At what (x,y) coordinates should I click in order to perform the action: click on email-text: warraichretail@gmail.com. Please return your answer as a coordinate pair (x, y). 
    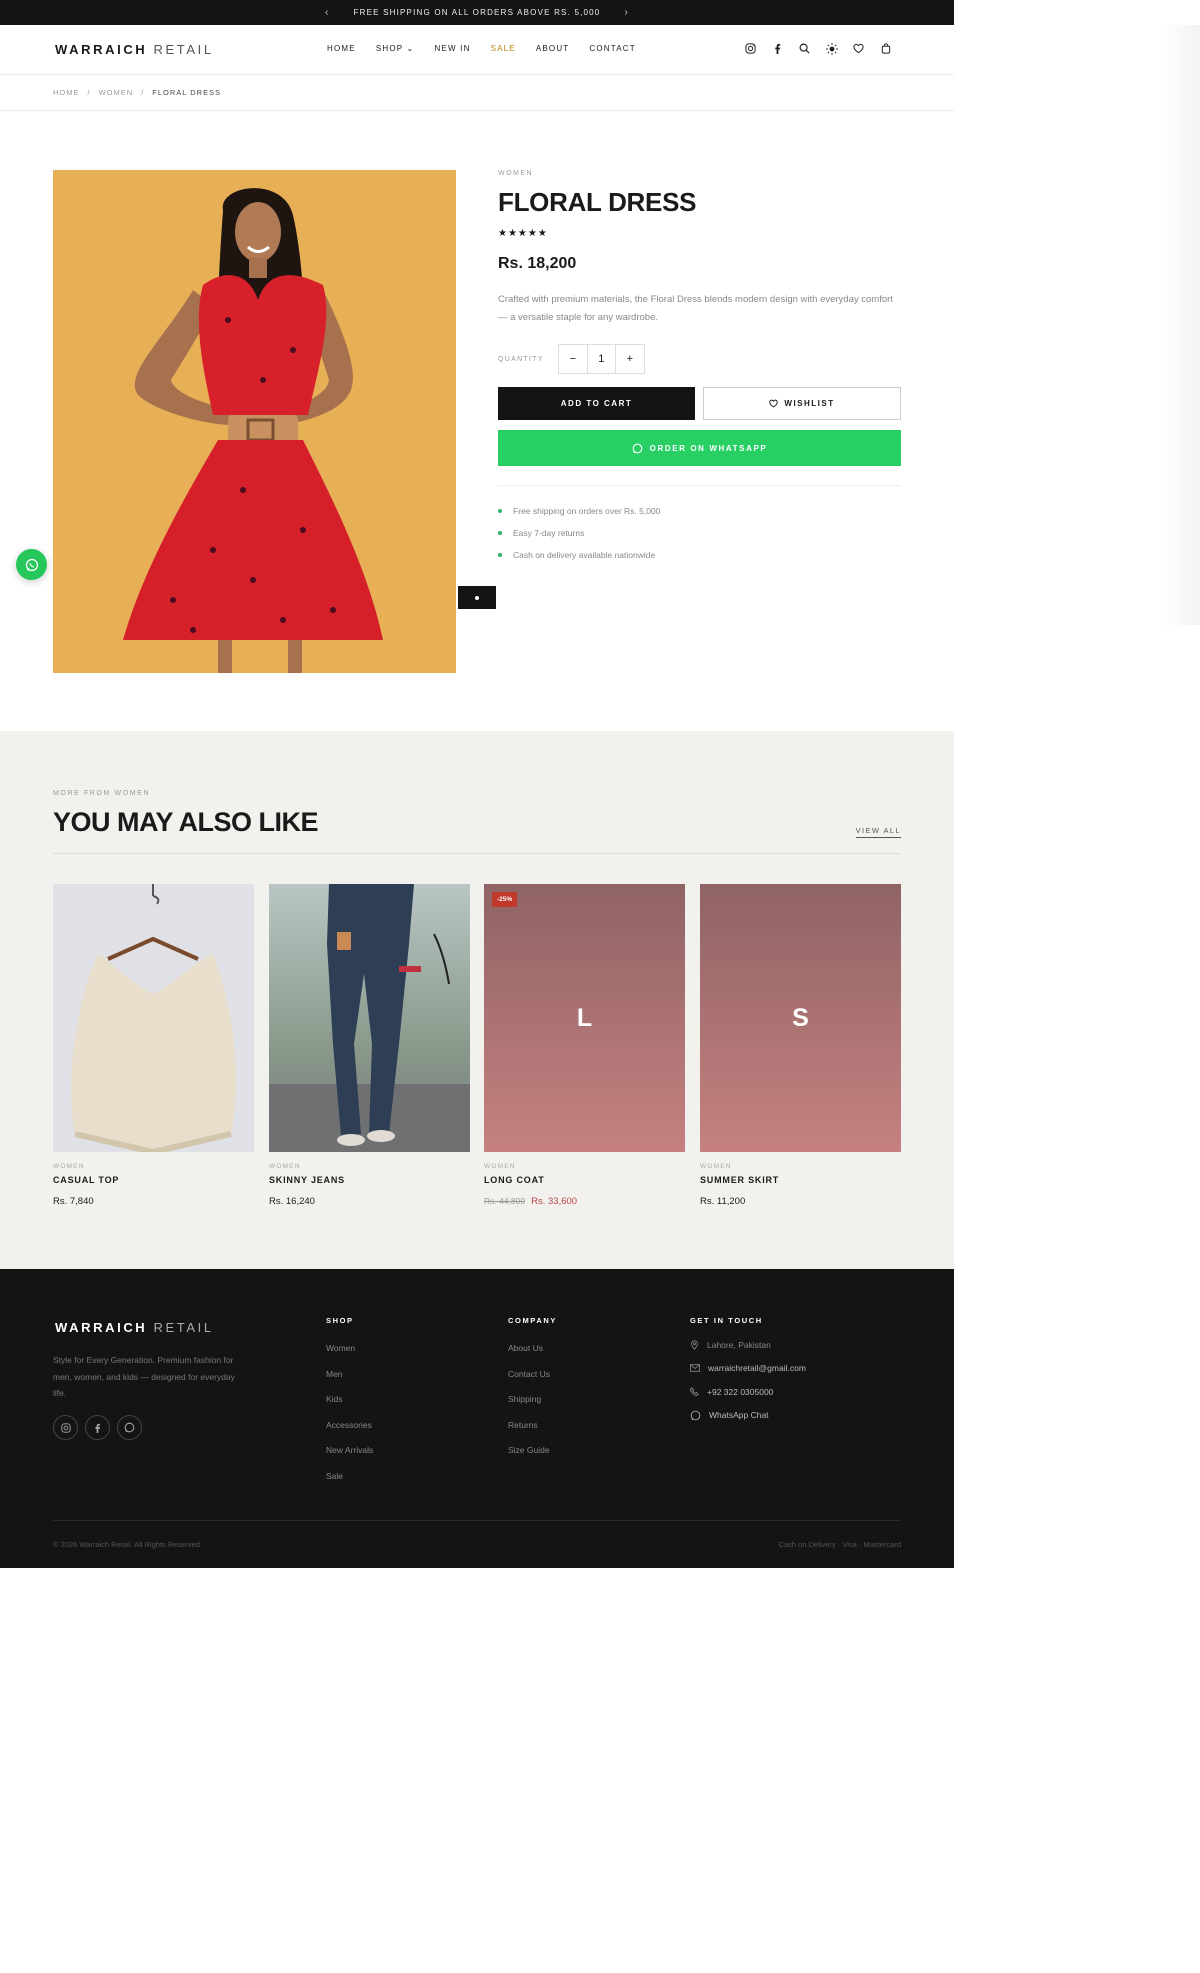
    Looking at the image, I should click on (757, 1368).